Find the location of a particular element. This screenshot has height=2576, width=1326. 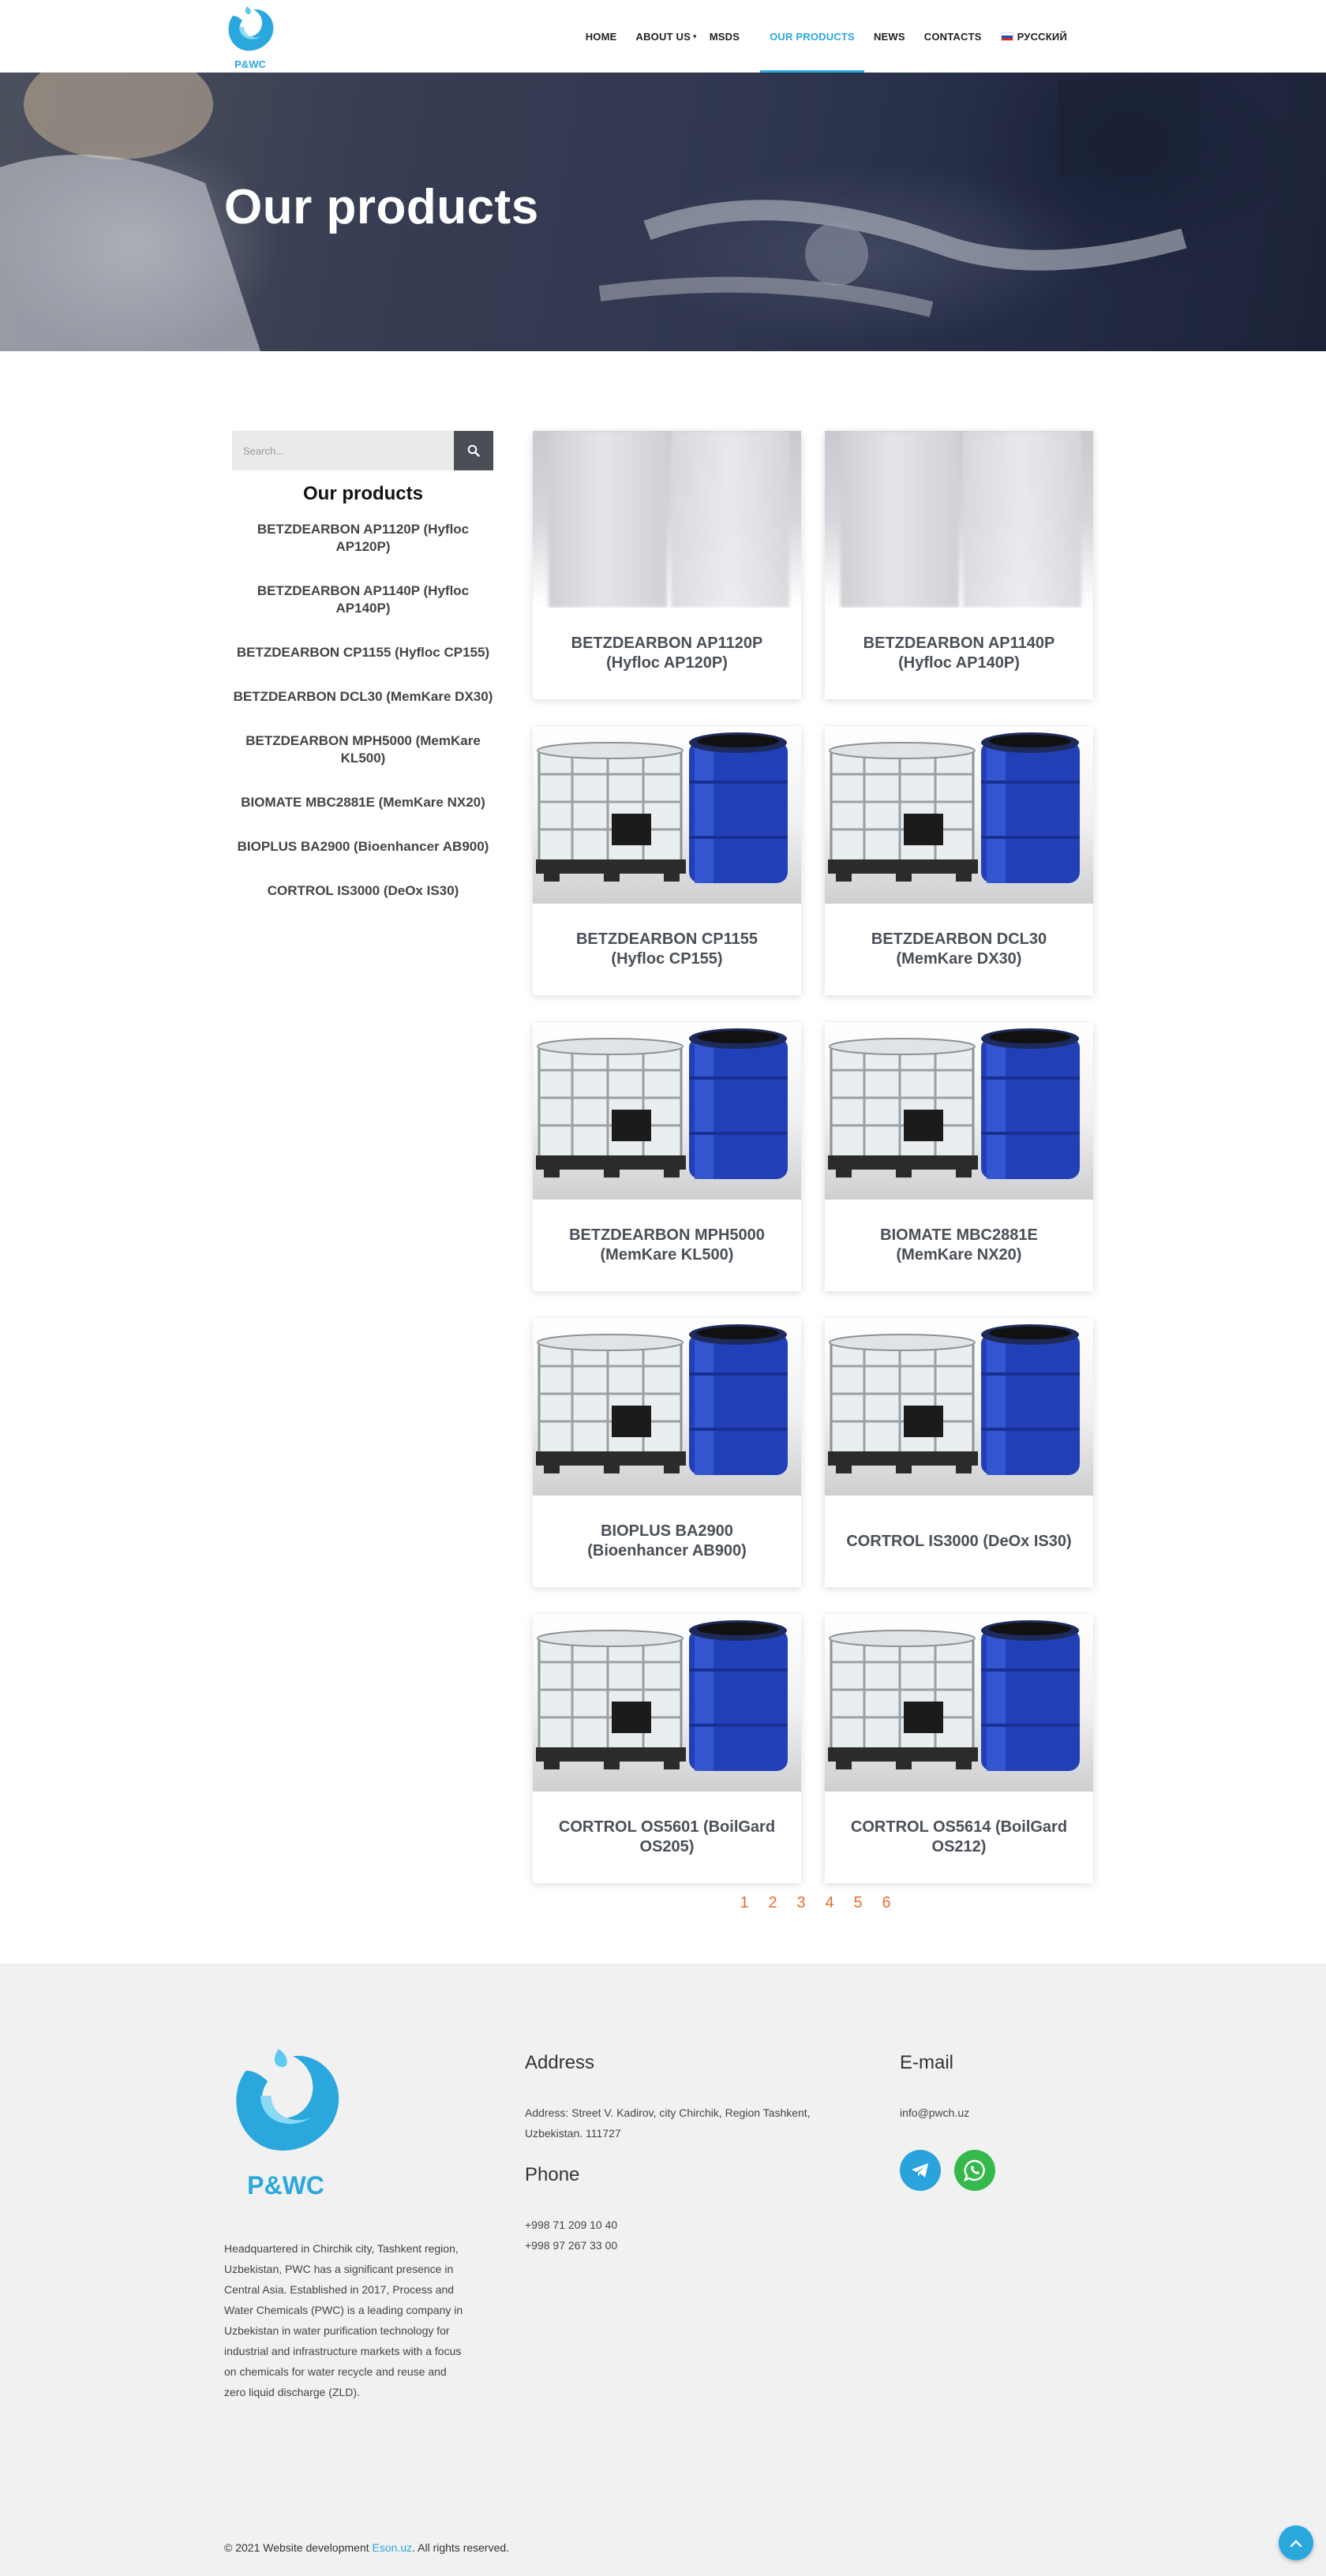

search-input is located at coordinates (343, 450).